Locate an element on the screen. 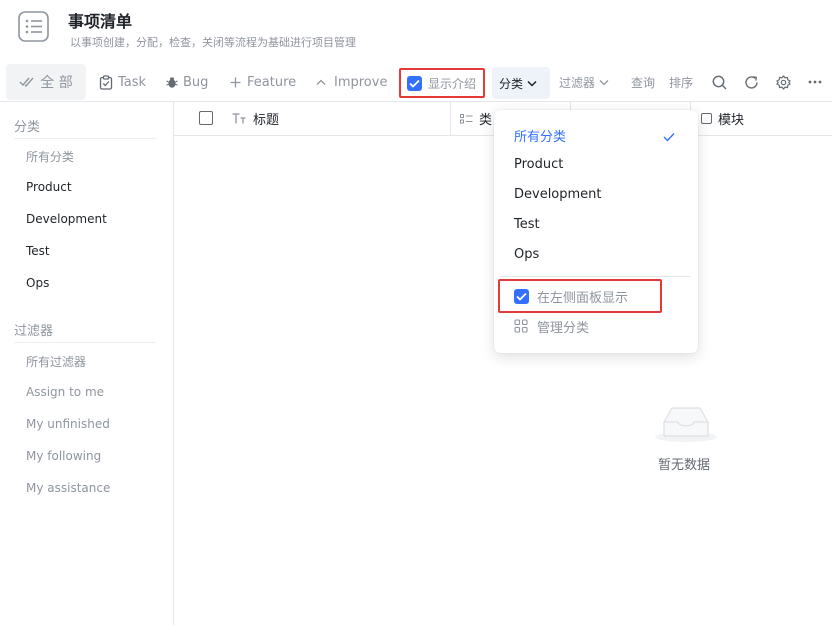  plus-icon is located at coordinates (235, 82).